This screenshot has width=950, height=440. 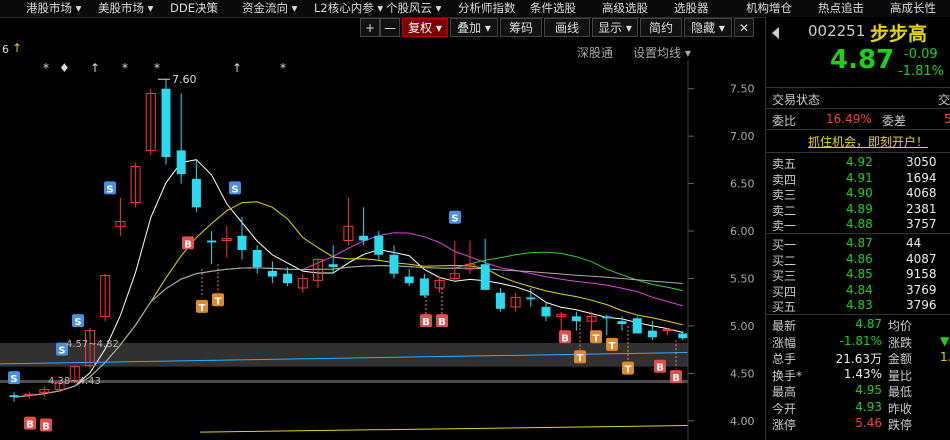 I want to click on menu-item-advanced: 高级选股, so click(x=625, y=8).